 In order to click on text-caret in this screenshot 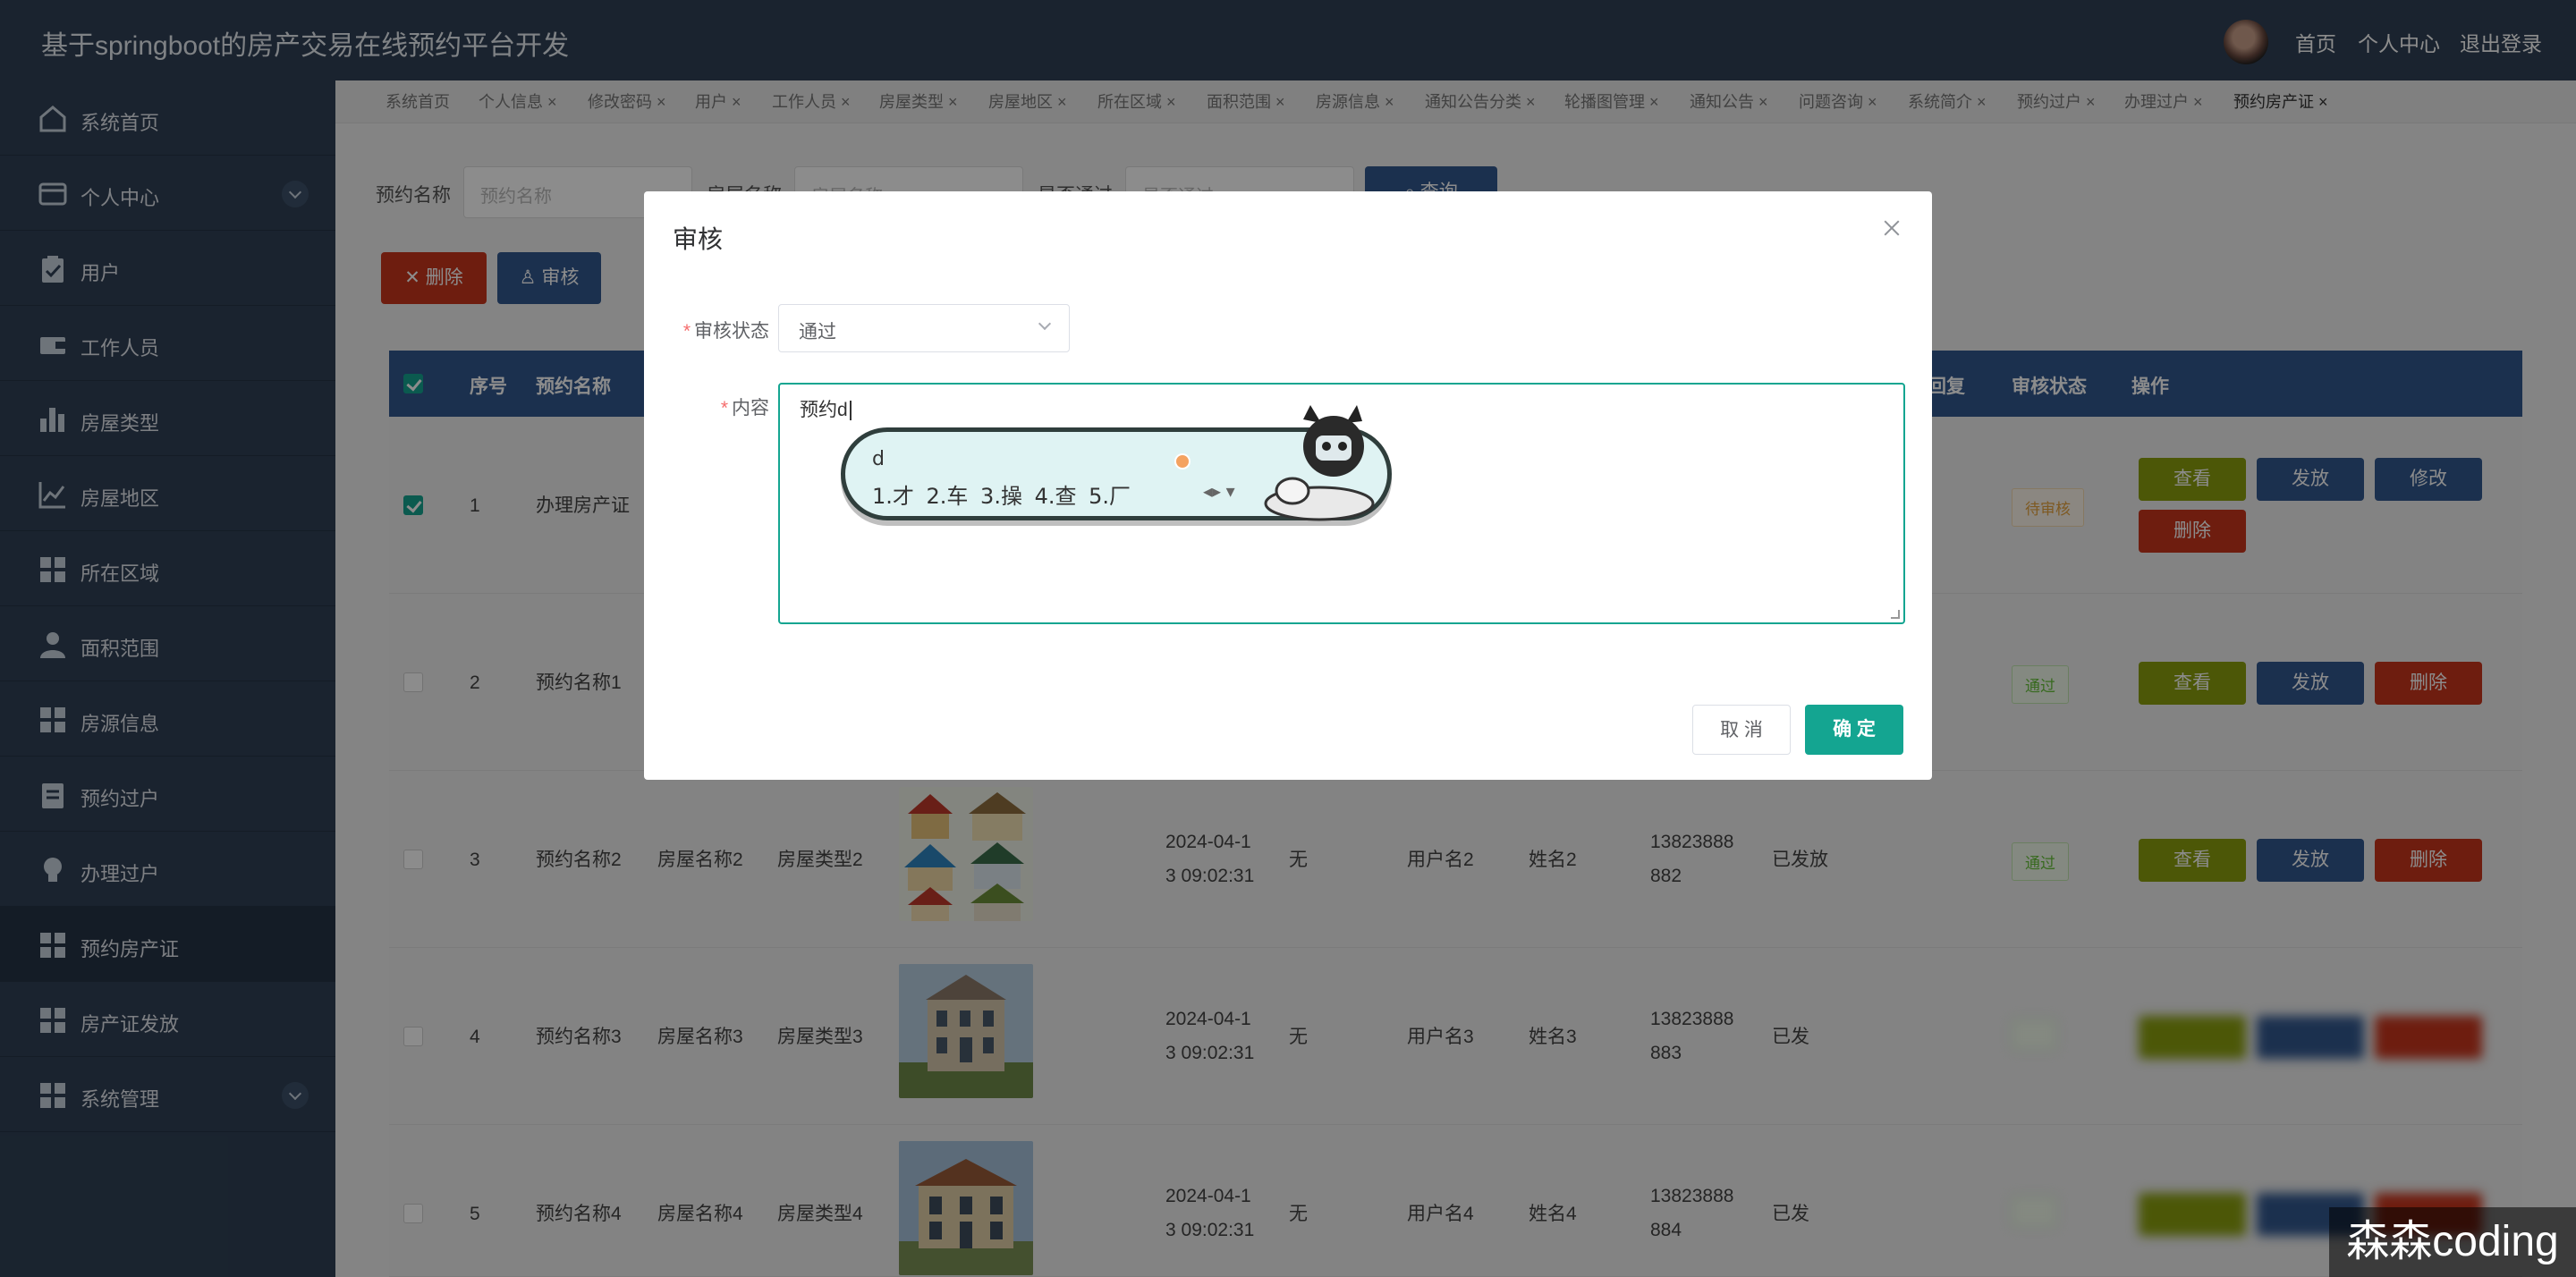, I will do `click(850, 411)`.